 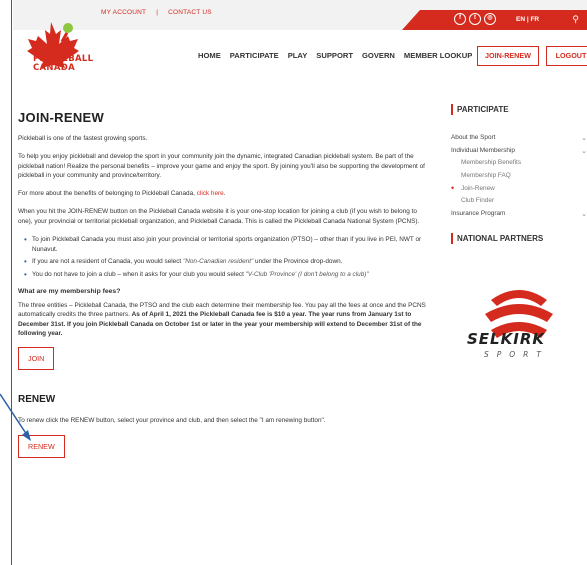 I want to click on fees-heading: What are my membership fees?, so click(x=69, y=291).